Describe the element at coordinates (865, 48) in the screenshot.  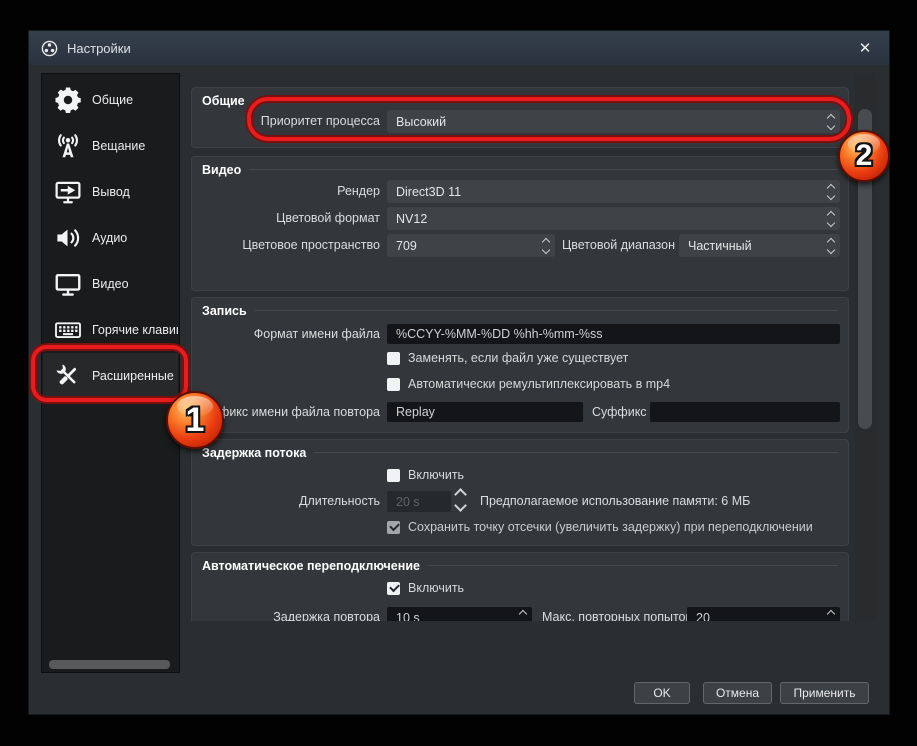
I see `close-button: ✕` at that location.